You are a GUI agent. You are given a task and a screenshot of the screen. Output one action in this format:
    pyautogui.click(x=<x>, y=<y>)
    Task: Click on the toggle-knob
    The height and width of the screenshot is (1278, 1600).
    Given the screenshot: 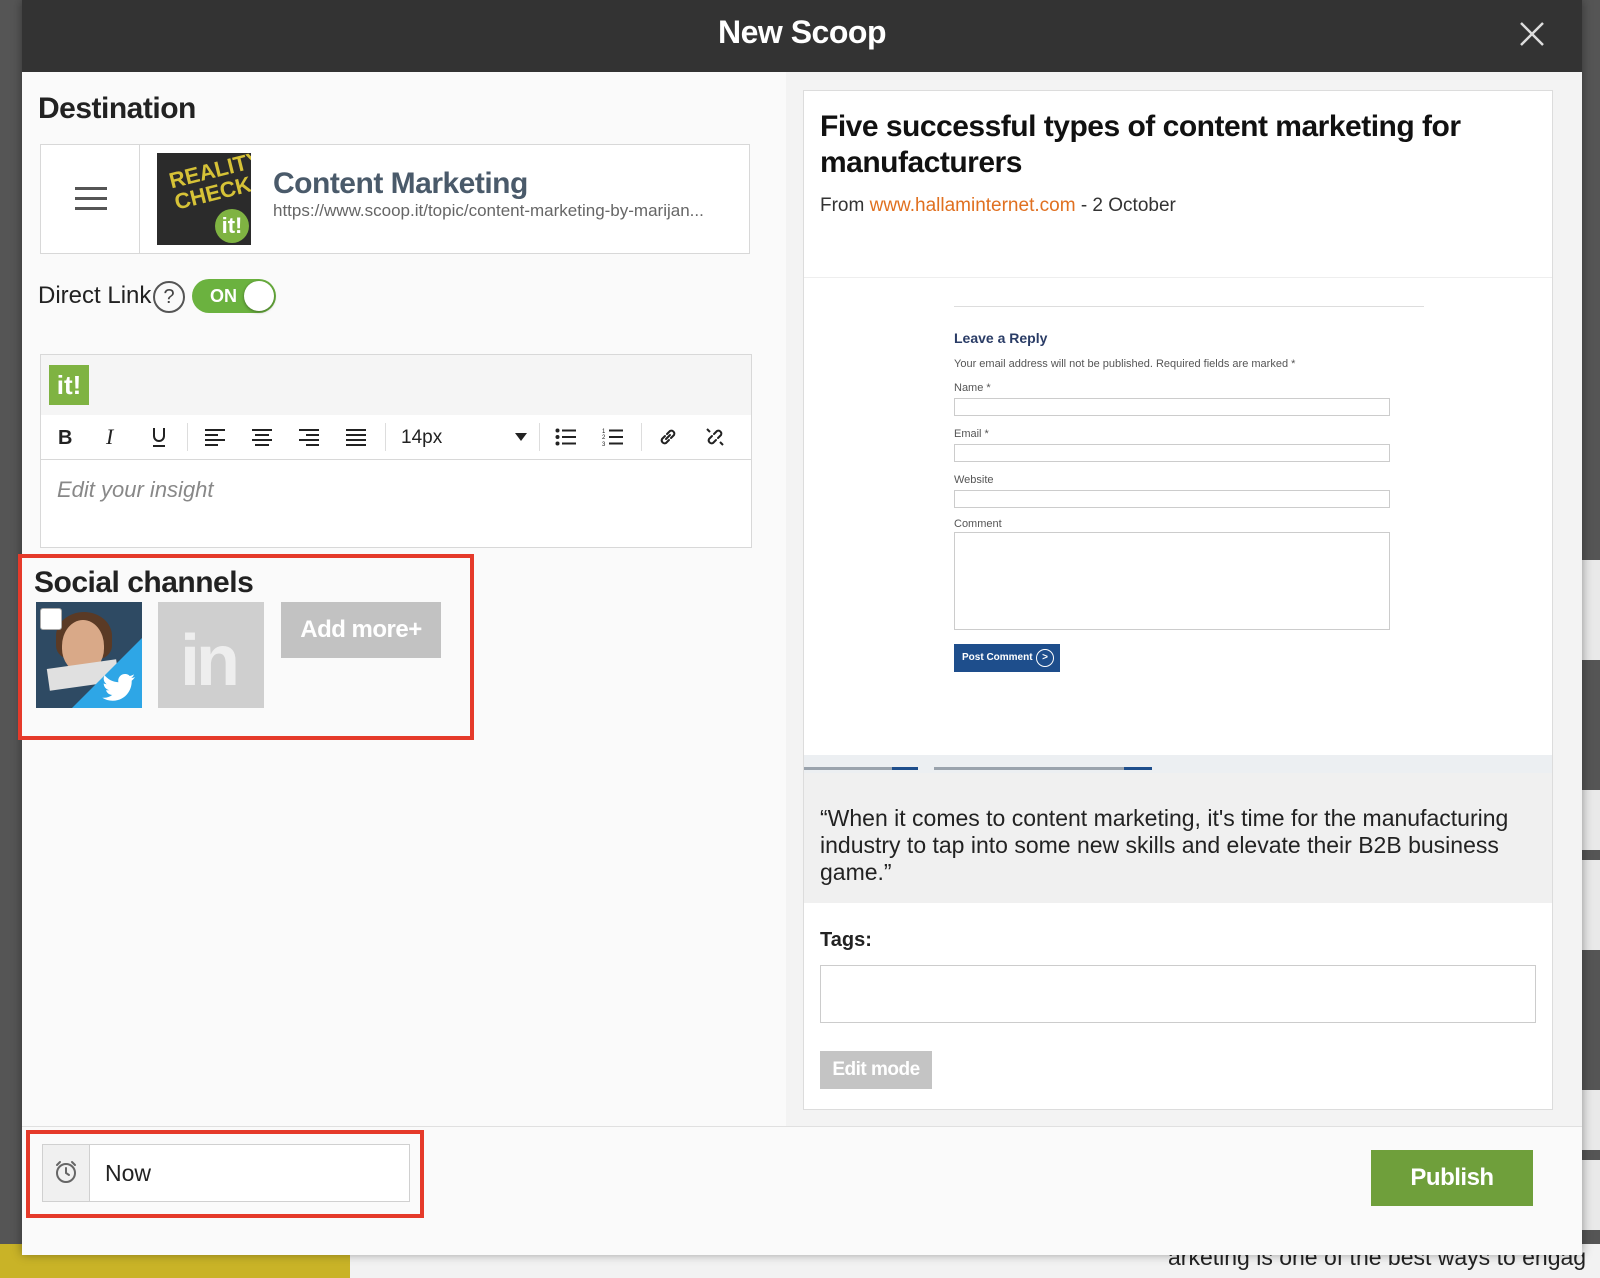 What is the action you would take?
    pyautogui.click(x=259, y=296)
    